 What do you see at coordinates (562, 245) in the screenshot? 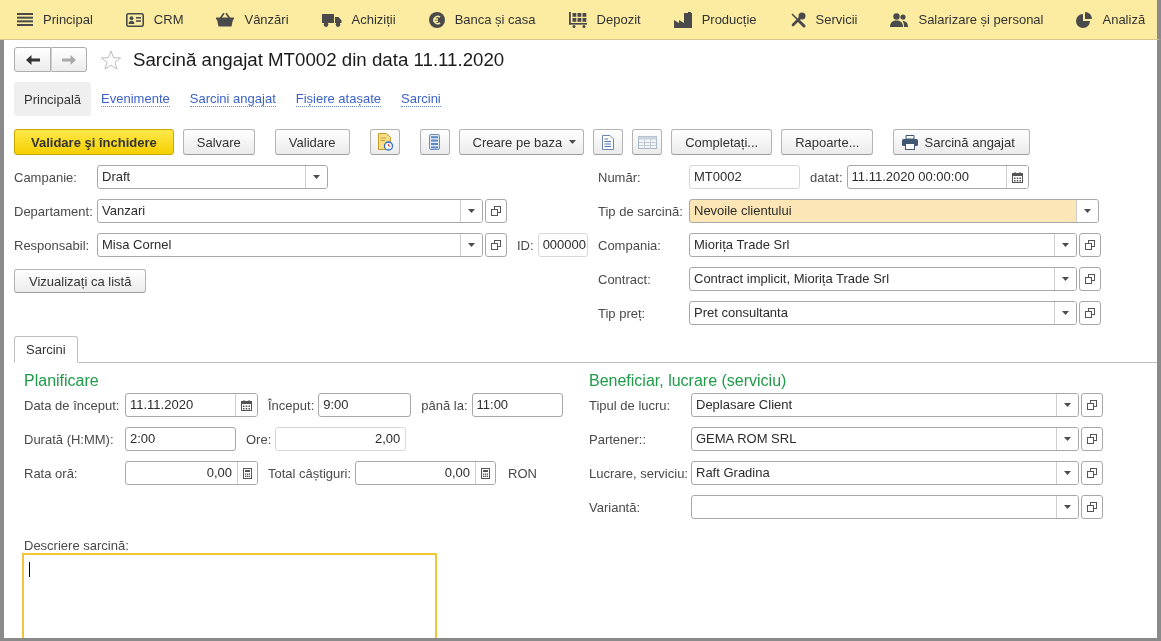
I see `text-field: 000000` at bounding box center [562, 245].